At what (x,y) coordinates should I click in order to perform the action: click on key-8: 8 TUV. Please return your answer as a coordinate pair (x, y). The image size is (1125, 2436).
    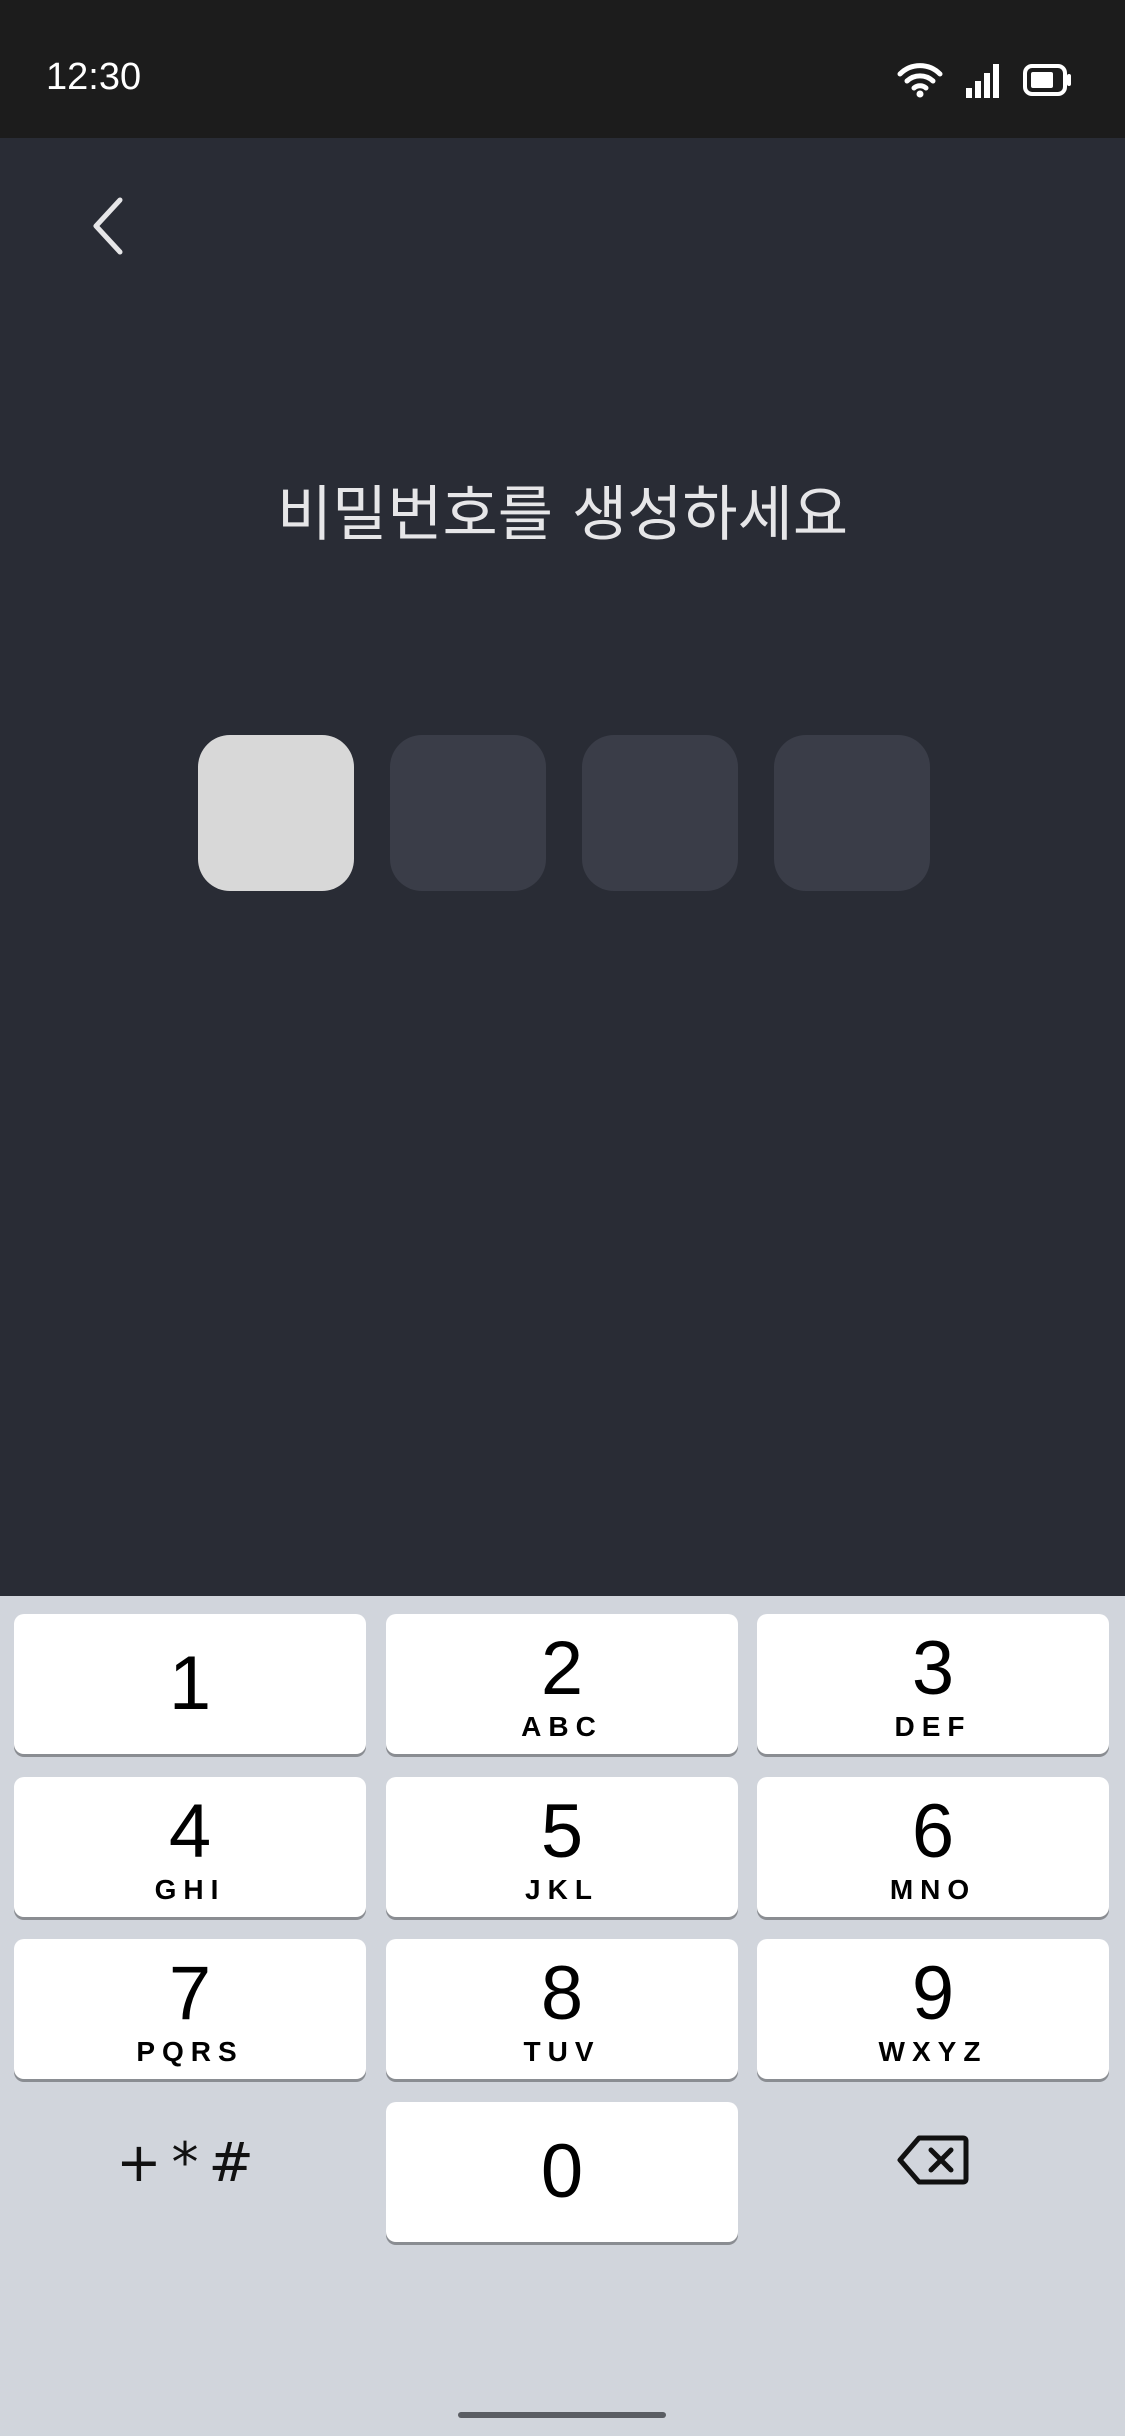
    Looking at the image, I should click on (562, 2009).